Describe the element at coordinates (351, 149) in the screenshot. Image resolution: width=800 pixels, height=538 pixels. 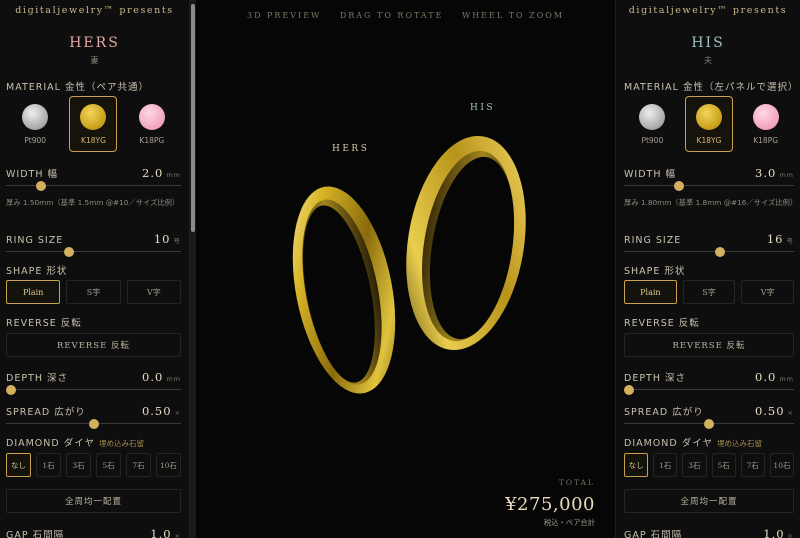
I see `hers-ring-label: HERS` at that location.